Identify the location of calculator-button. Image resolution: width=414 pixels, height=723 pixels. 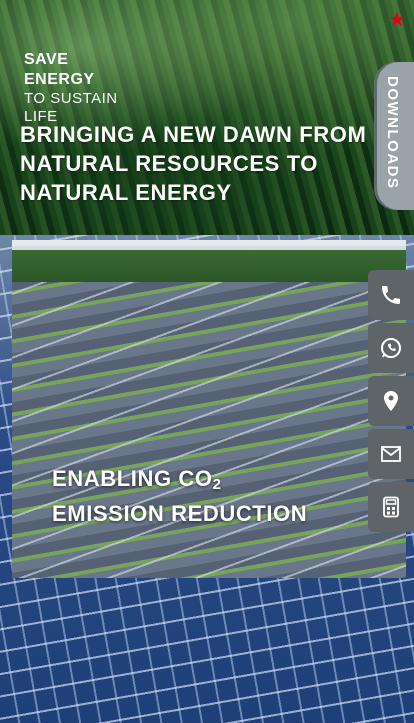
(391, 507).